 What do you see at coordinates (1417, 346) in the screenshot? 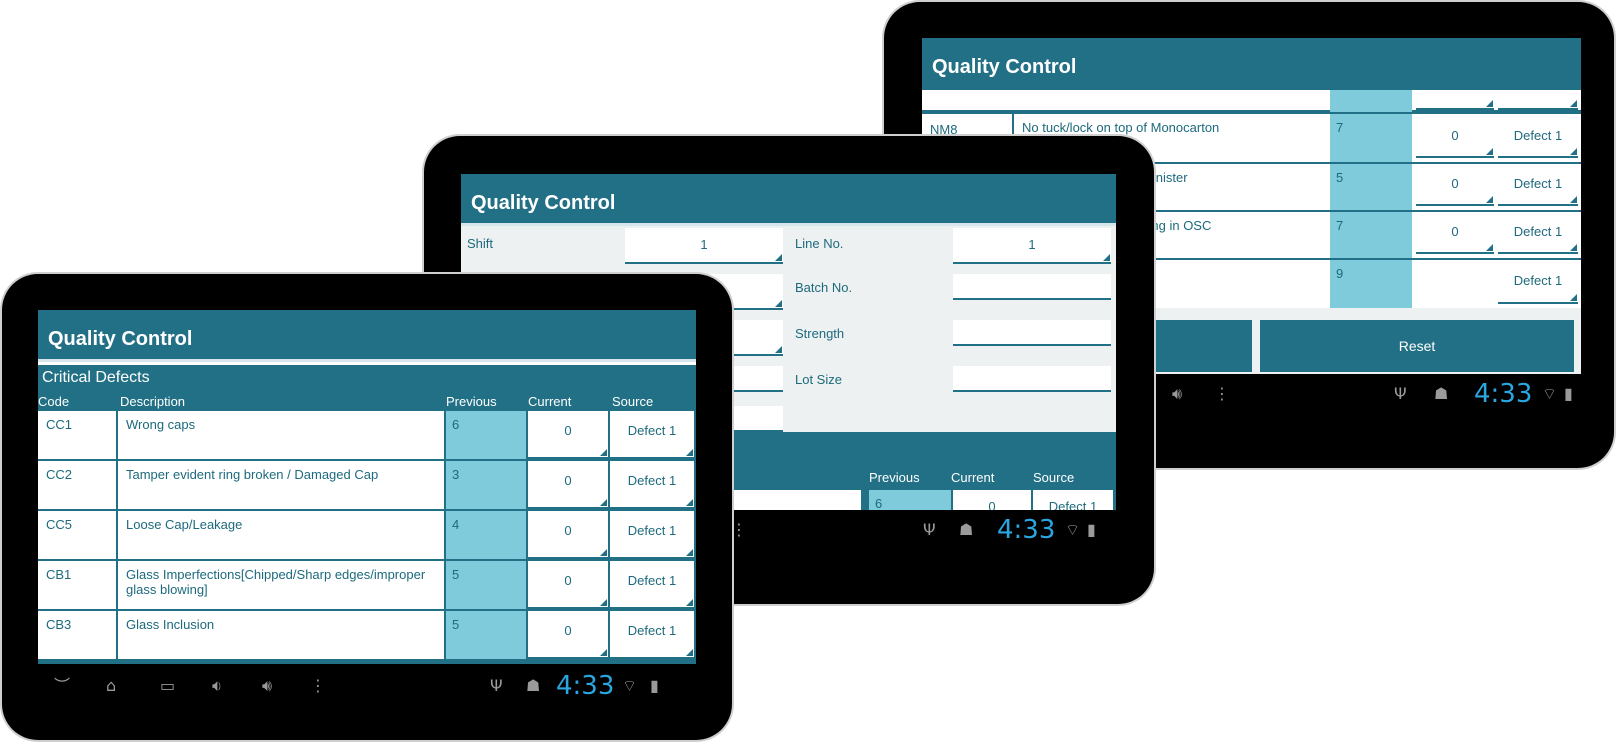
I see `reset-button: Reset` at bounding box center [1417, 346].